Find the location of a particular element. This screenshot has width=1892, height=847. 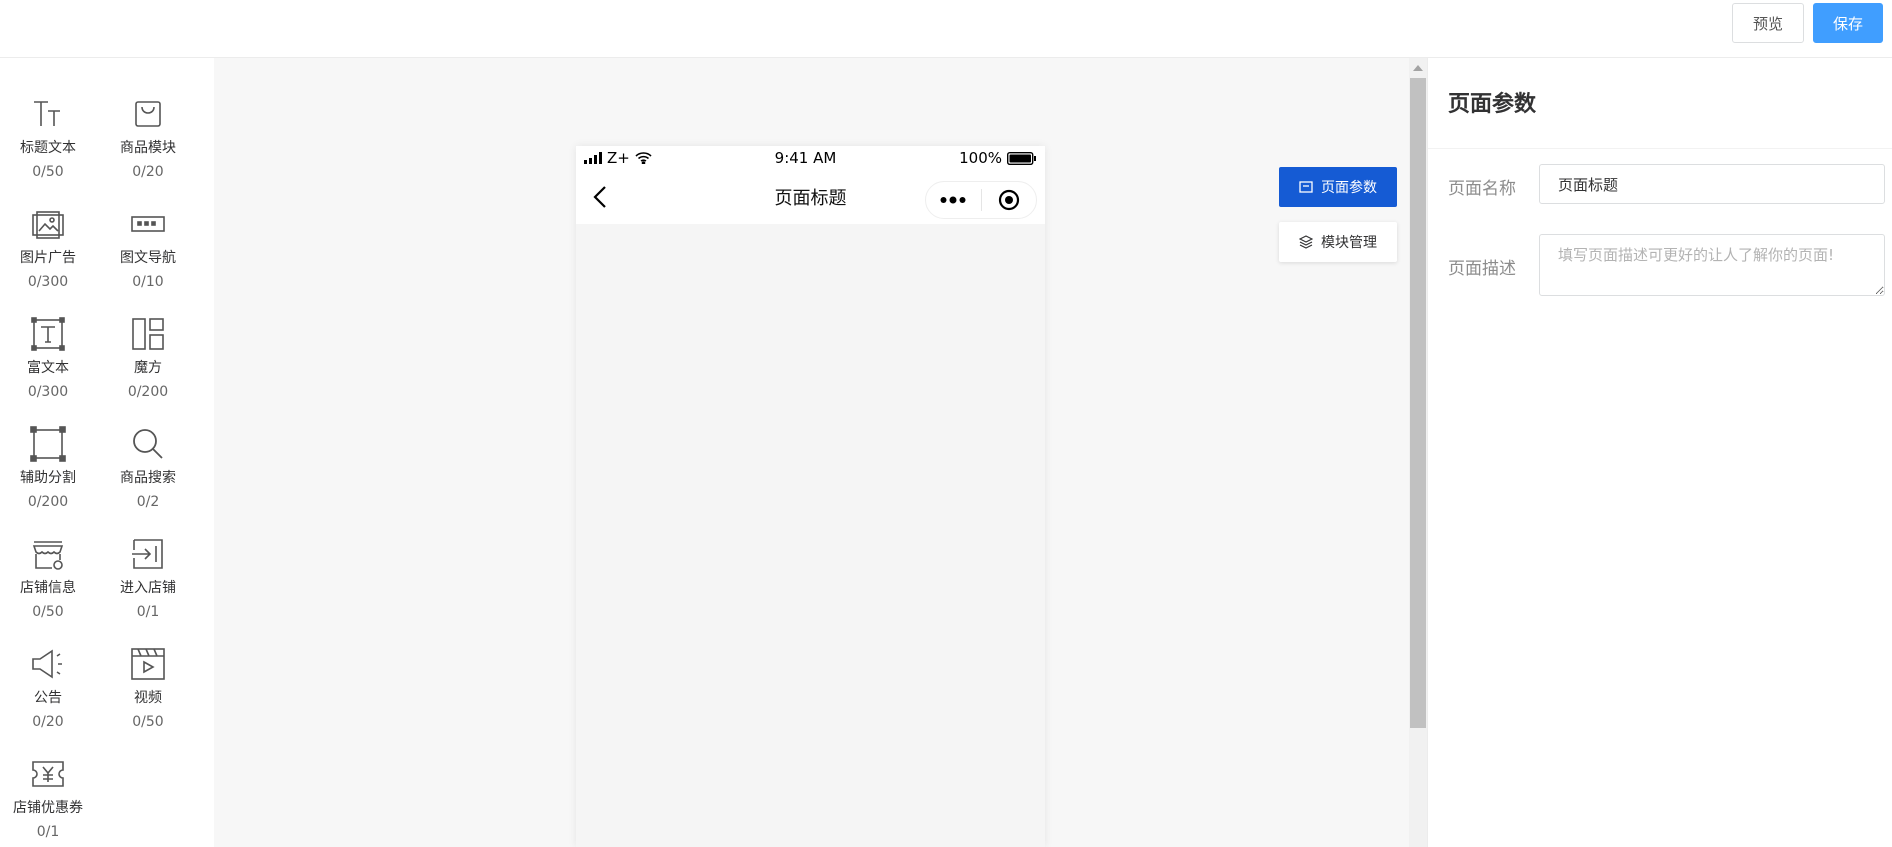

image-text-nav-icon is located at coordinates (148, 224).